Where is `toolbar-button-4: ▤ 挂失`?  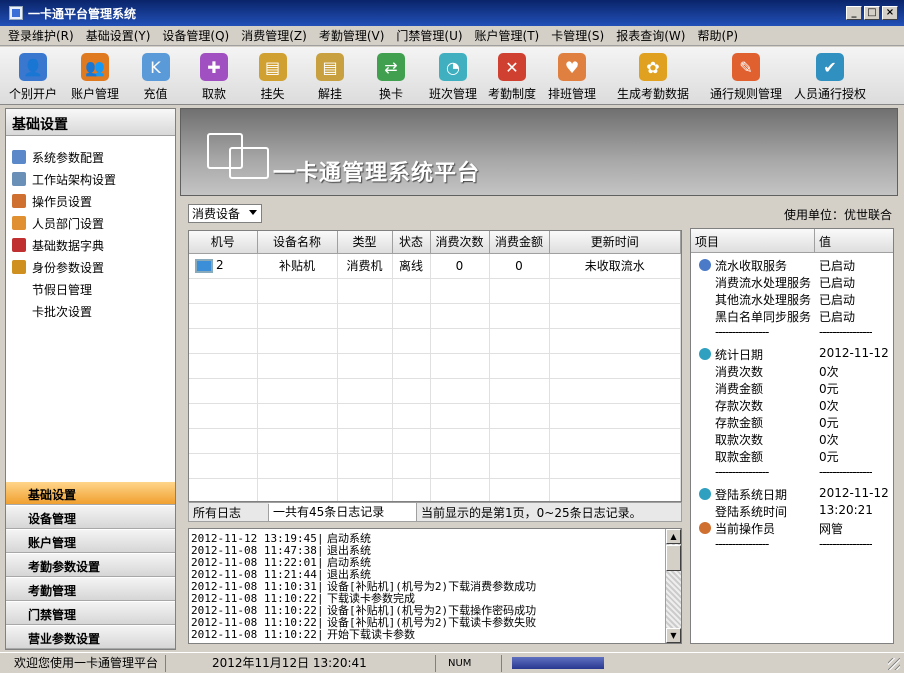
toolbar-button-4: ▤ 挂失 is located at coordinates (272, 76).